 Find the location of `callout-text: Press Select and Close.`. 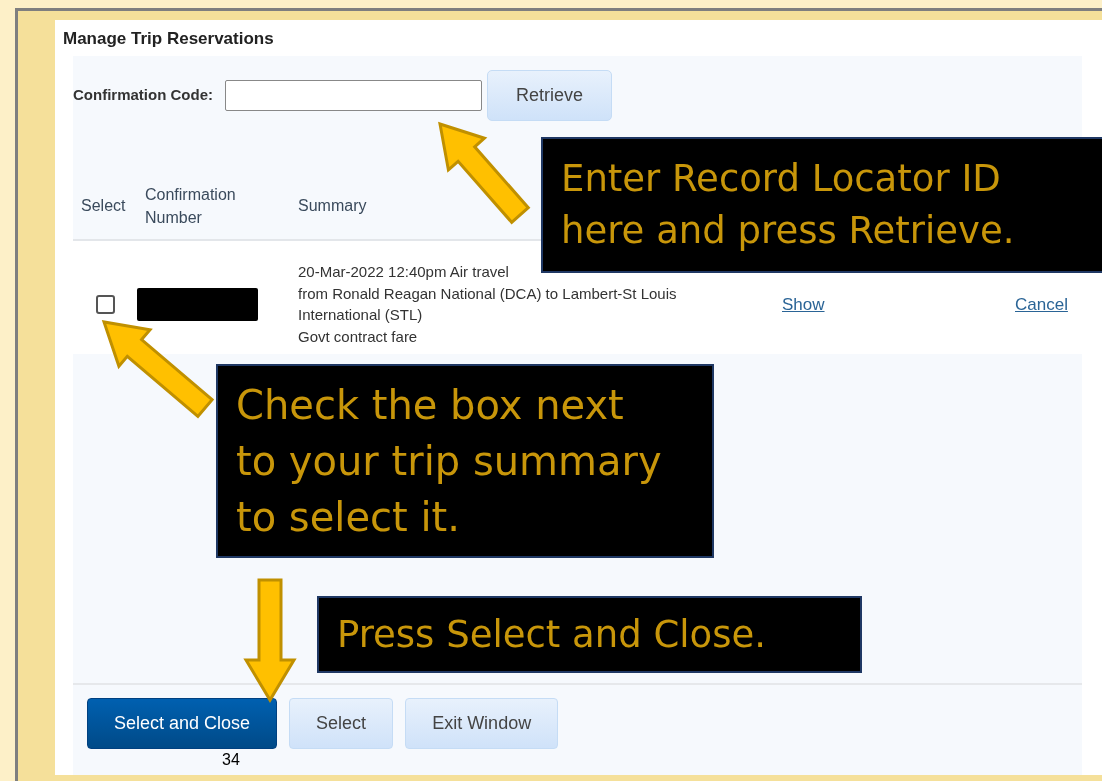

callout-text: Press Select and Close. is located at coordinates (551, 634).